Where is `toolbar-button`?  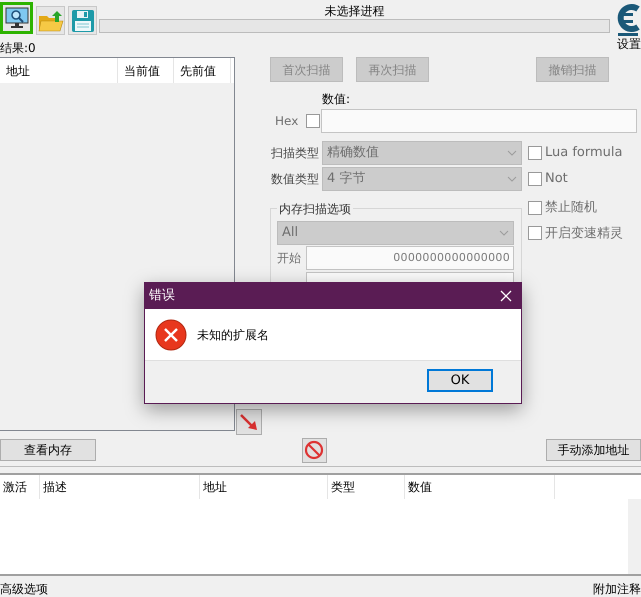 toolbar-button is located at coordinates (16, 18).